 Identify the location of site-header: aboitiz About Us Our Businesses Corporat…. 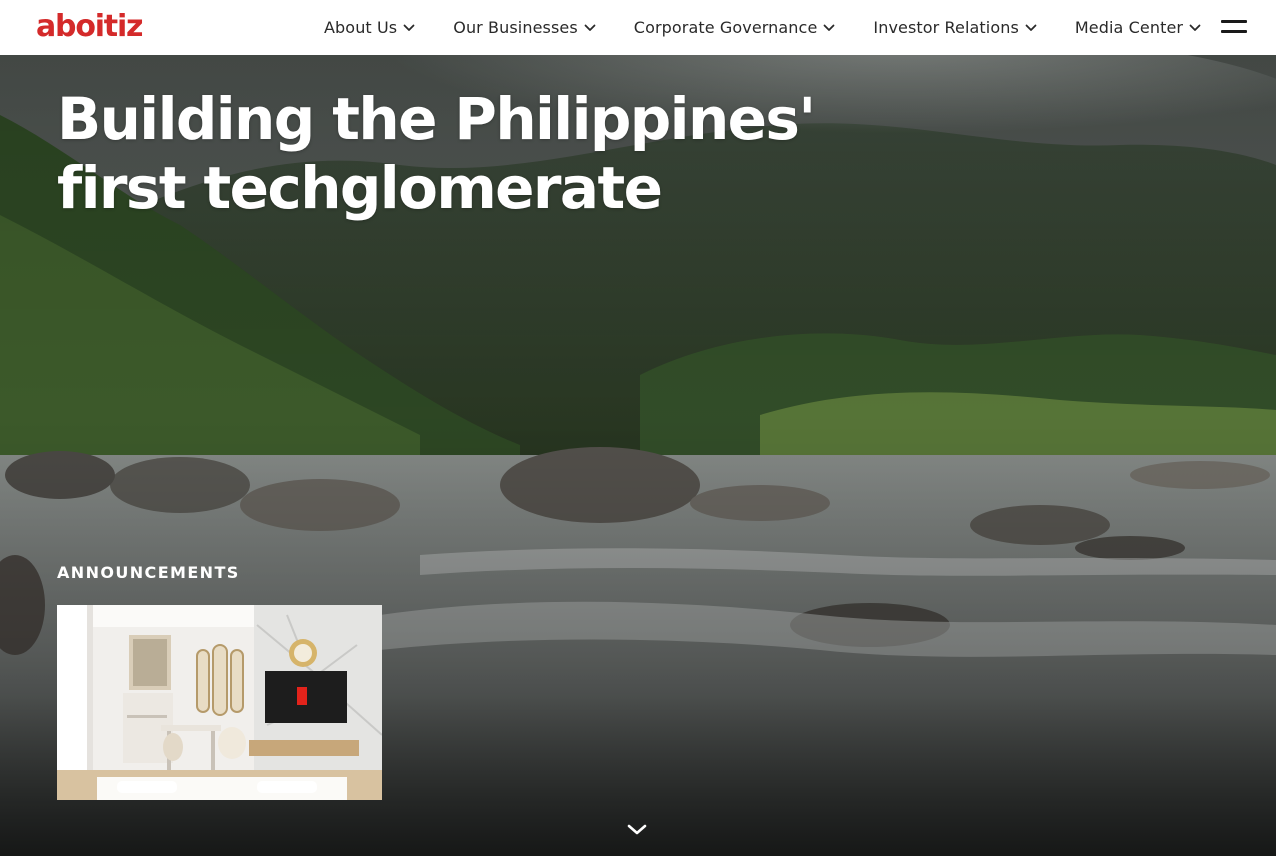
(638, 27).